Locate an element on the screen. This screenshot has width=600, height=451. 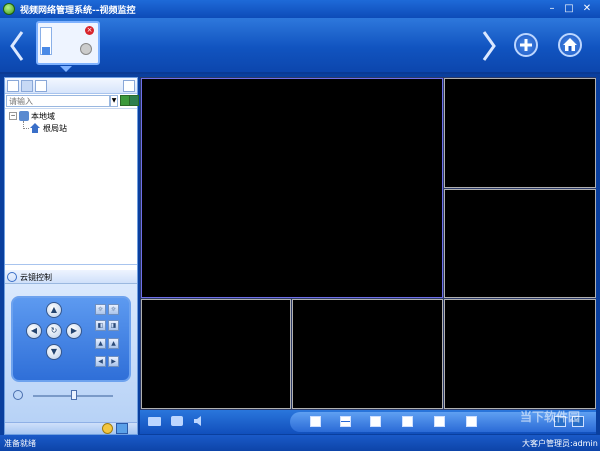
tree-item-local-domain: 本地域 is located at coordinates (43, 116).